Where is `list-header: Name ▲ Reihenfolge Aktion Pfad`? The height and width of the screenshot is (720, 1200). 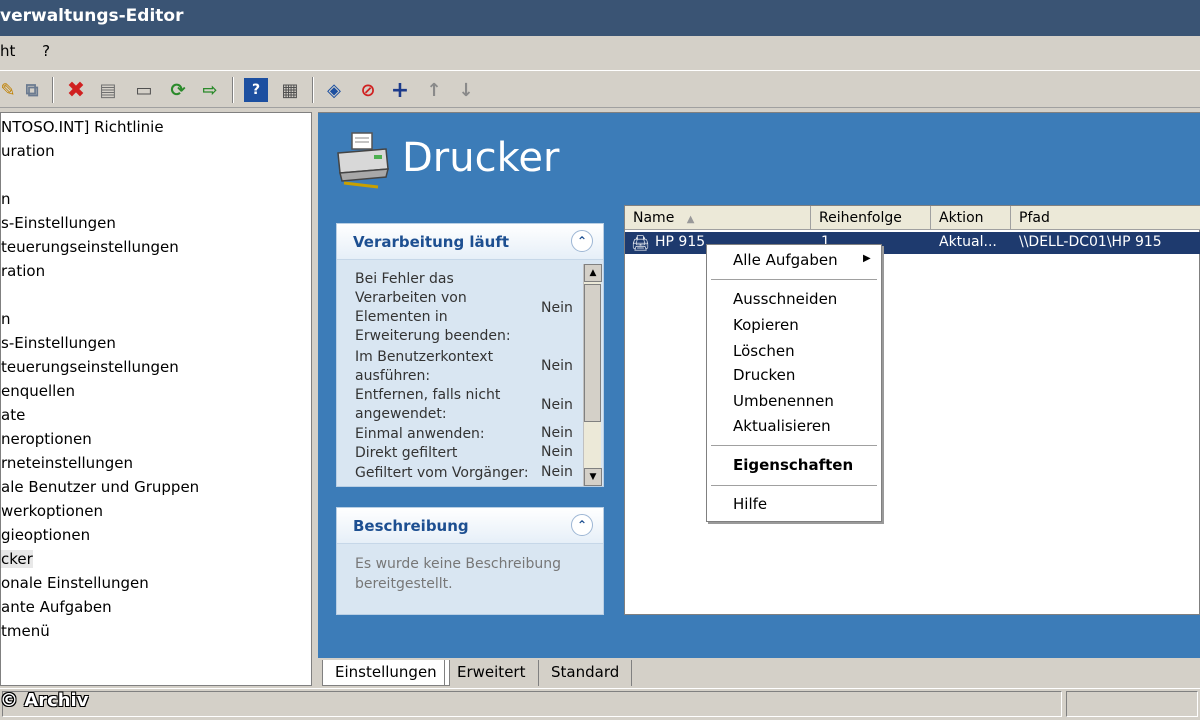
list-header: Name ▲ Reihenfolge Aktion Pfad is located at coordinates (912, 218).